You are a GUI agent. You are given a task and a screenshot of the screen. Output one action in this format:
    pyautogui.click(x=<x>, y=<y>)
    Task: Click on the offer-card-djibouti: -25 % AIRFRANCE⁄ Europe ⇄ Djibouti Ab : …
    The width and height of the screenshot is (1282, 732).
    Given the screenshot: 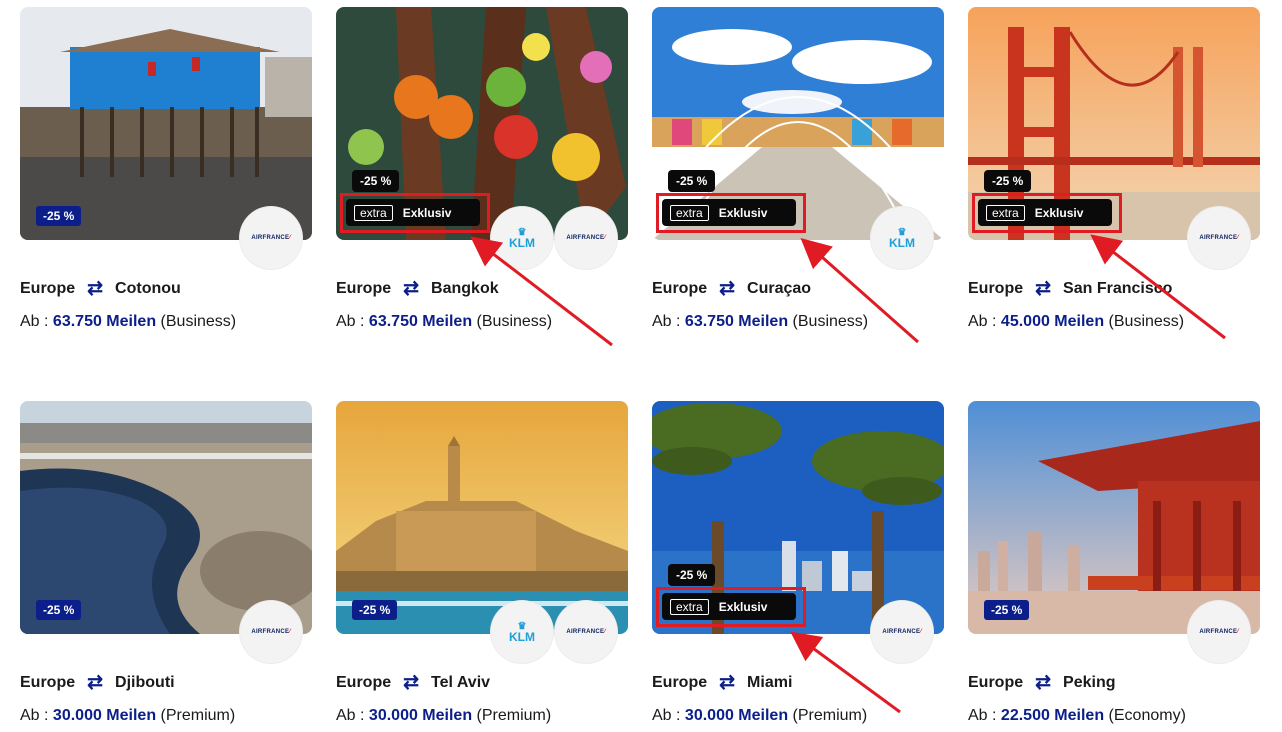 What is the action you would take?
    pyautogui.click(x=166, y=566)
    